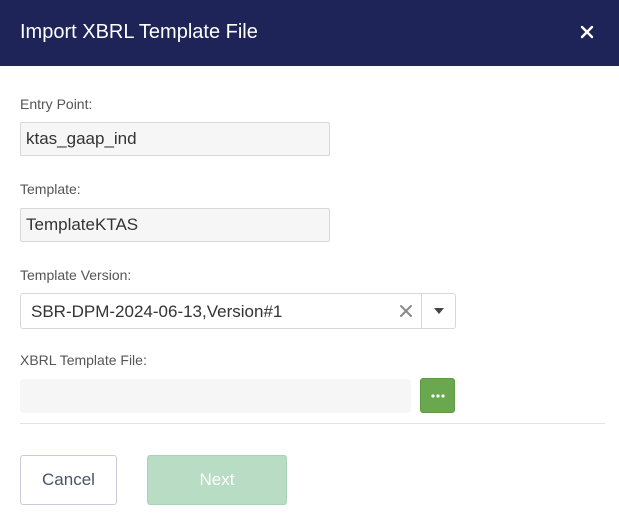  What do you see at coordinates (68, 480) in the screenshot?
I see `cancel-button: Cancel` at bounding box center [68, 480].